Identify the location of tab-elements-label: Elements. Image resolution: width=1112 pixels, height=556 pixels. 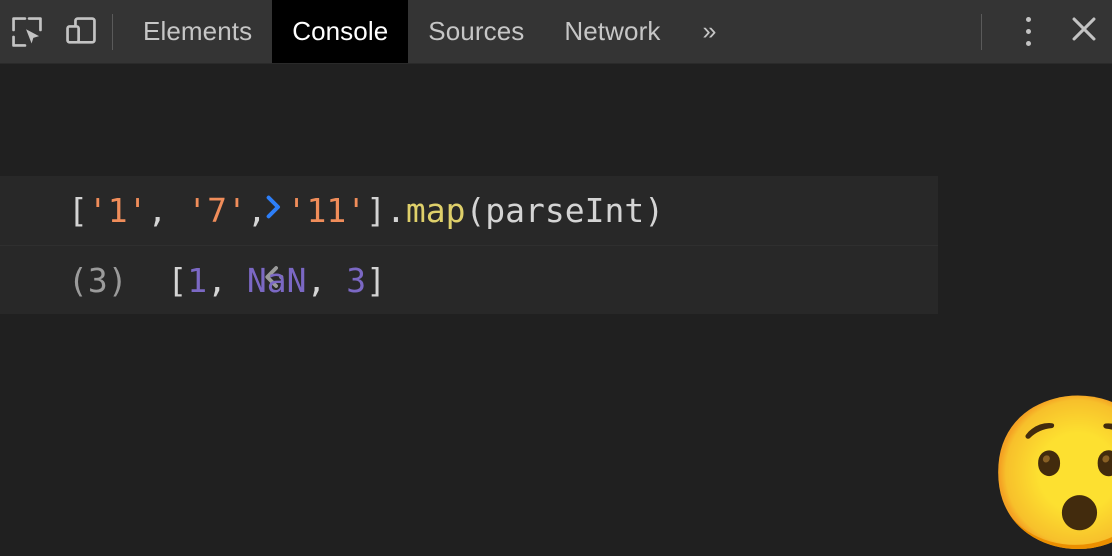
(198, 31).